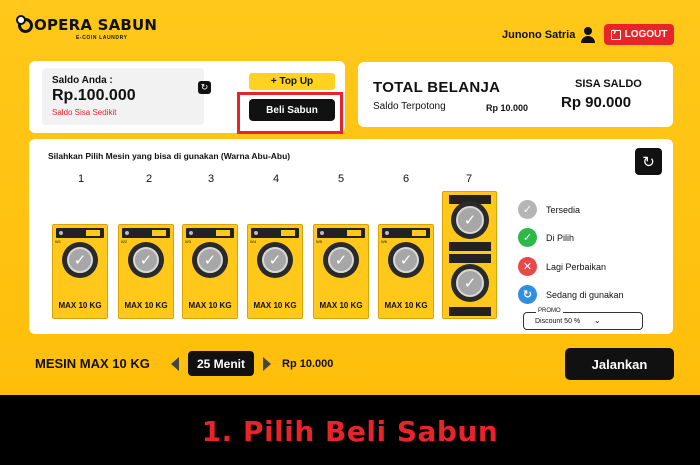  Describe the element at coordinates (124, 241) in the screenshot. I see `machine-id: W2` at that location.